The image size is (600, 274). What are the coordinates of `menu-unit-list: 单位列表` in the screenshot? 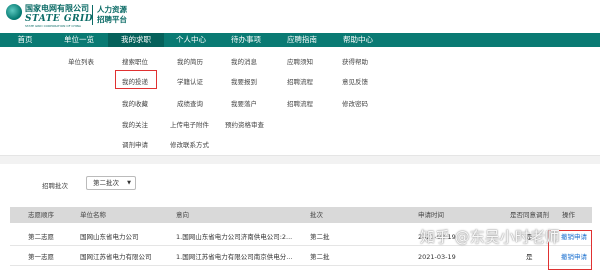 It's located at (81, 61).